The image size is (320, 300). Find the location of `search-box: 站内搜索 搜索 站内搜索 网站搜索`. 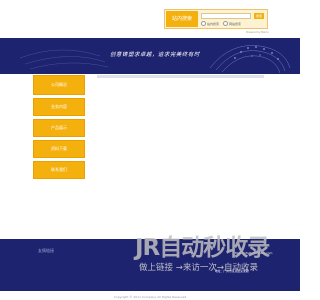

search-box: 站内搜索 搜索 站内搜索 网站搜索 is located at coordinates (216, 19).